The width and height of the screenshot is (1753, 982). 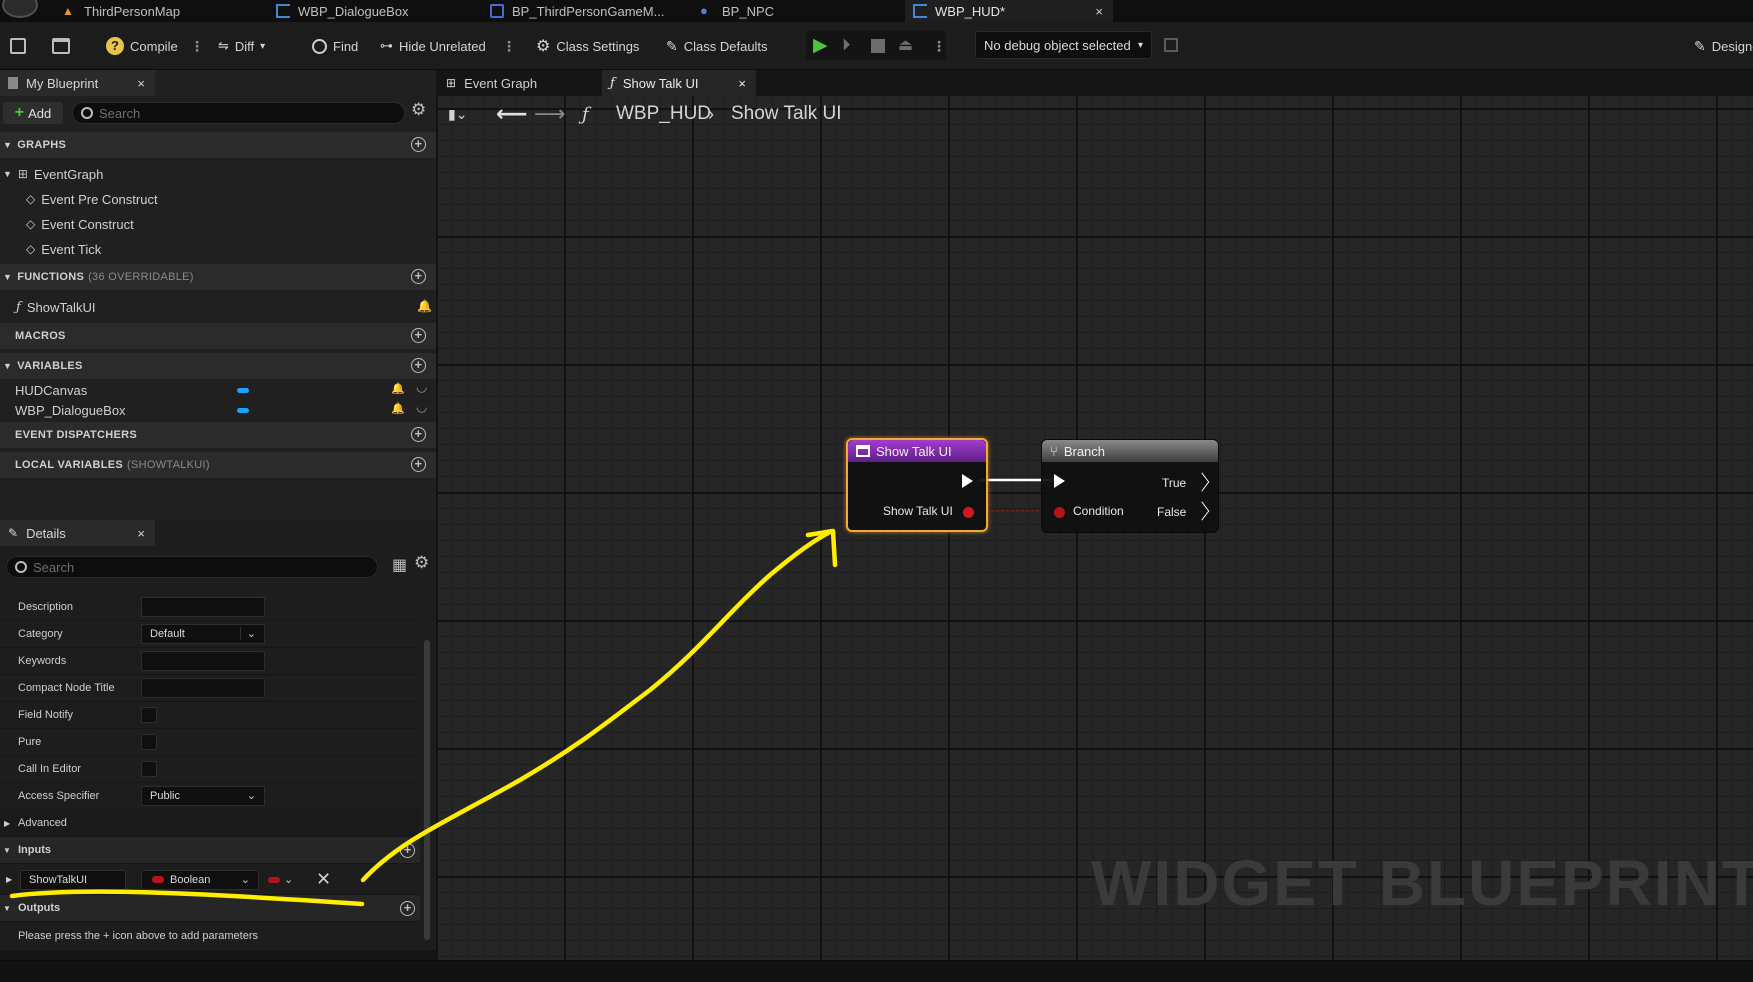 What do you see at coordinates (80, 224) in the screenshot?
I see `tree-item-event-construct: ◇ Event Construct` at bounding box center [80, 224].